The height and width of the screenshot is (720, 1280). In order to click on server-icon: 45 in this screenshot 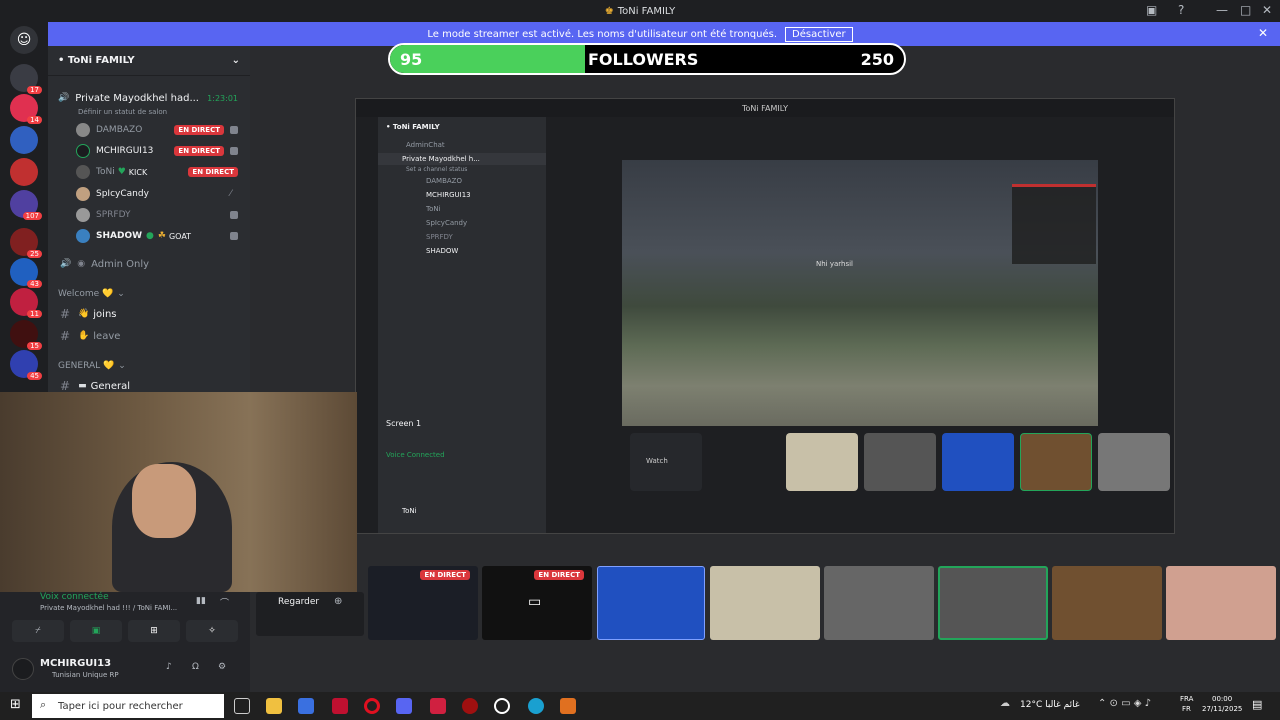, I will do `click(26, 365)`.